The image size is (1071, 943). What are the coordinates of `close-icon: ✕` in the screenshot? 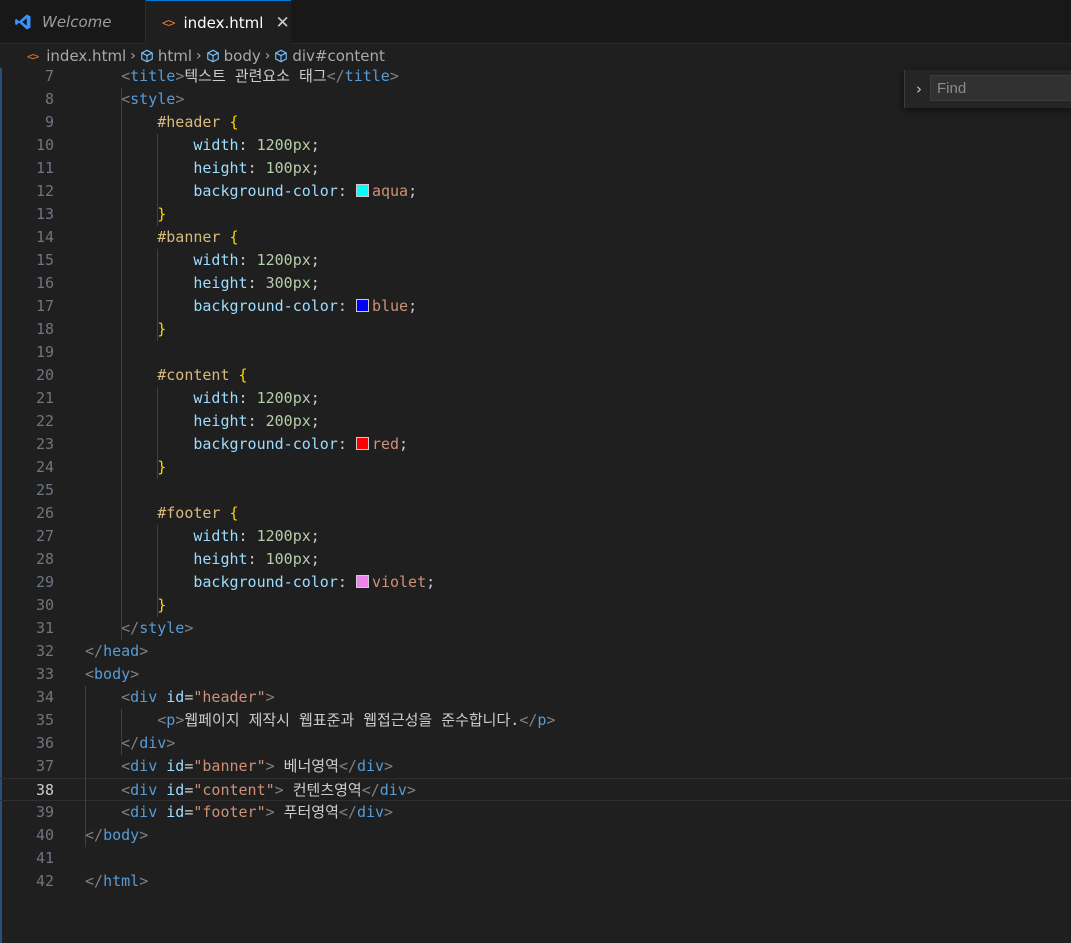 It's located at (282, 23).